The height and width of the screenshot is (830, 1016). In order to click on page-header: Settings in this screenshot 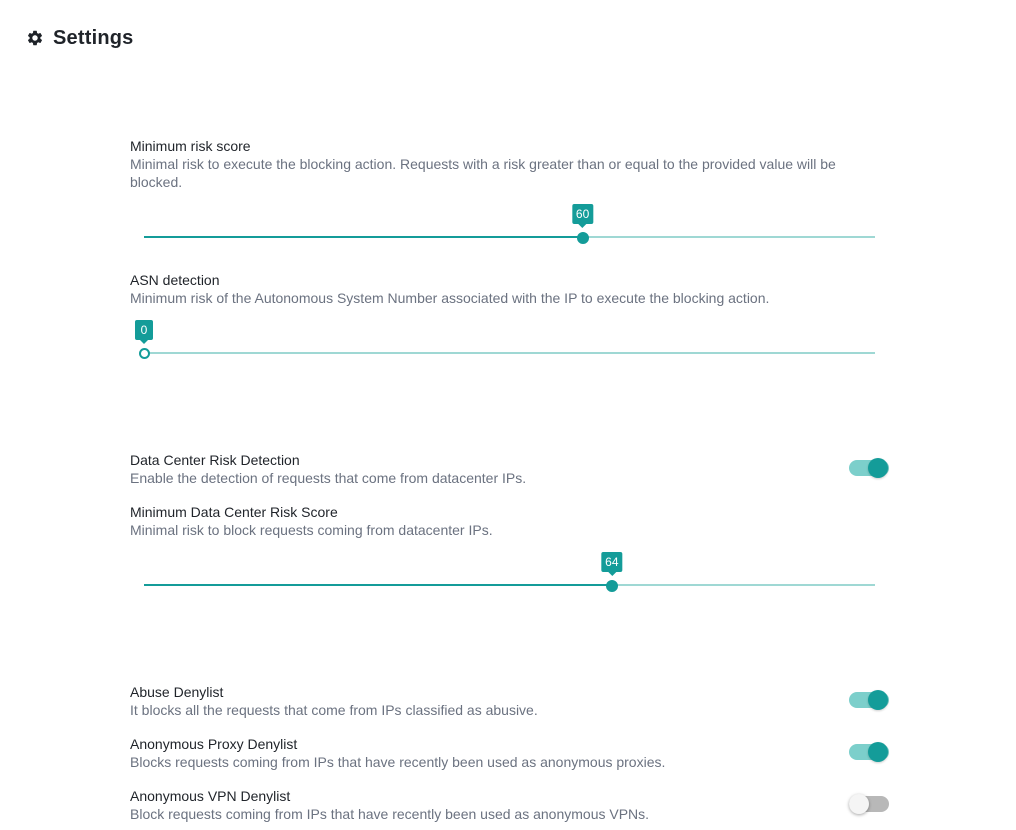, I will do `click(80, 38)`.